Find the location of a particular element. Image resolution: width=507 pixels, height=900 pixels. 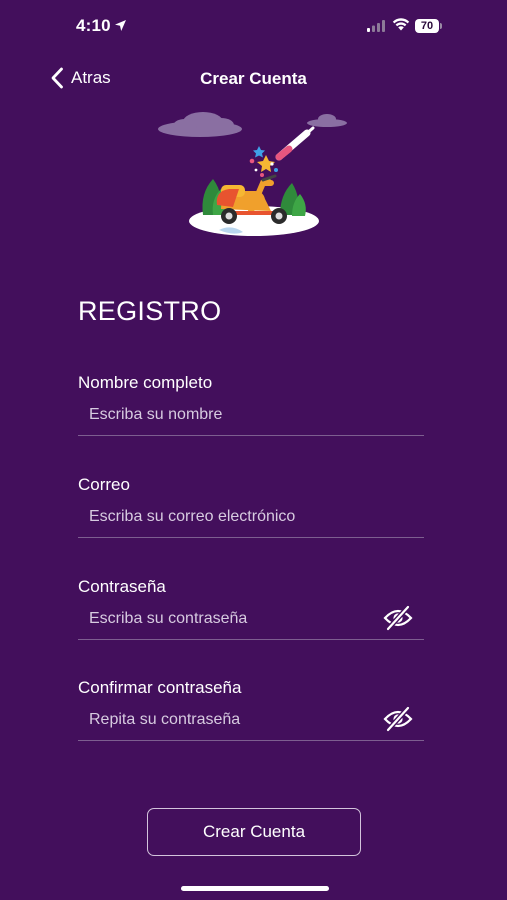

cloud-small-icon is located at coordinates (327, 120).